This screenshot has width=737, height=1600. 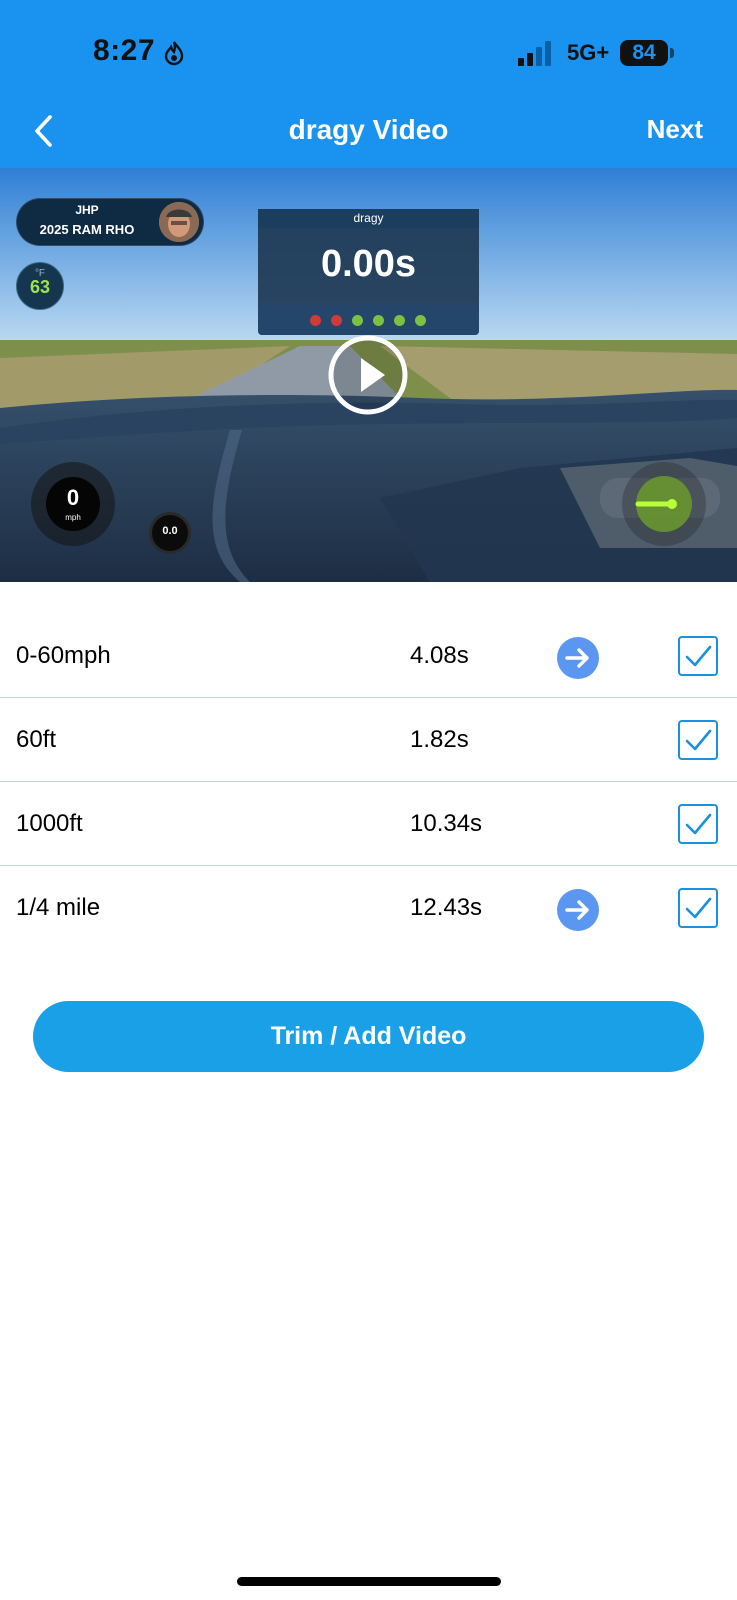 I want to click on result-time: 4.08s, so click(x=439, y=655).